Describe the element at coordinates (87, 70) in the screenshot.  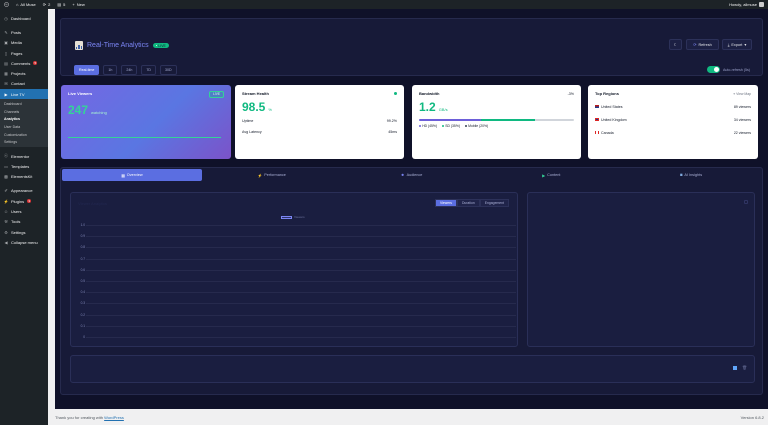
I see `range-realtime: Real-time` at that location.